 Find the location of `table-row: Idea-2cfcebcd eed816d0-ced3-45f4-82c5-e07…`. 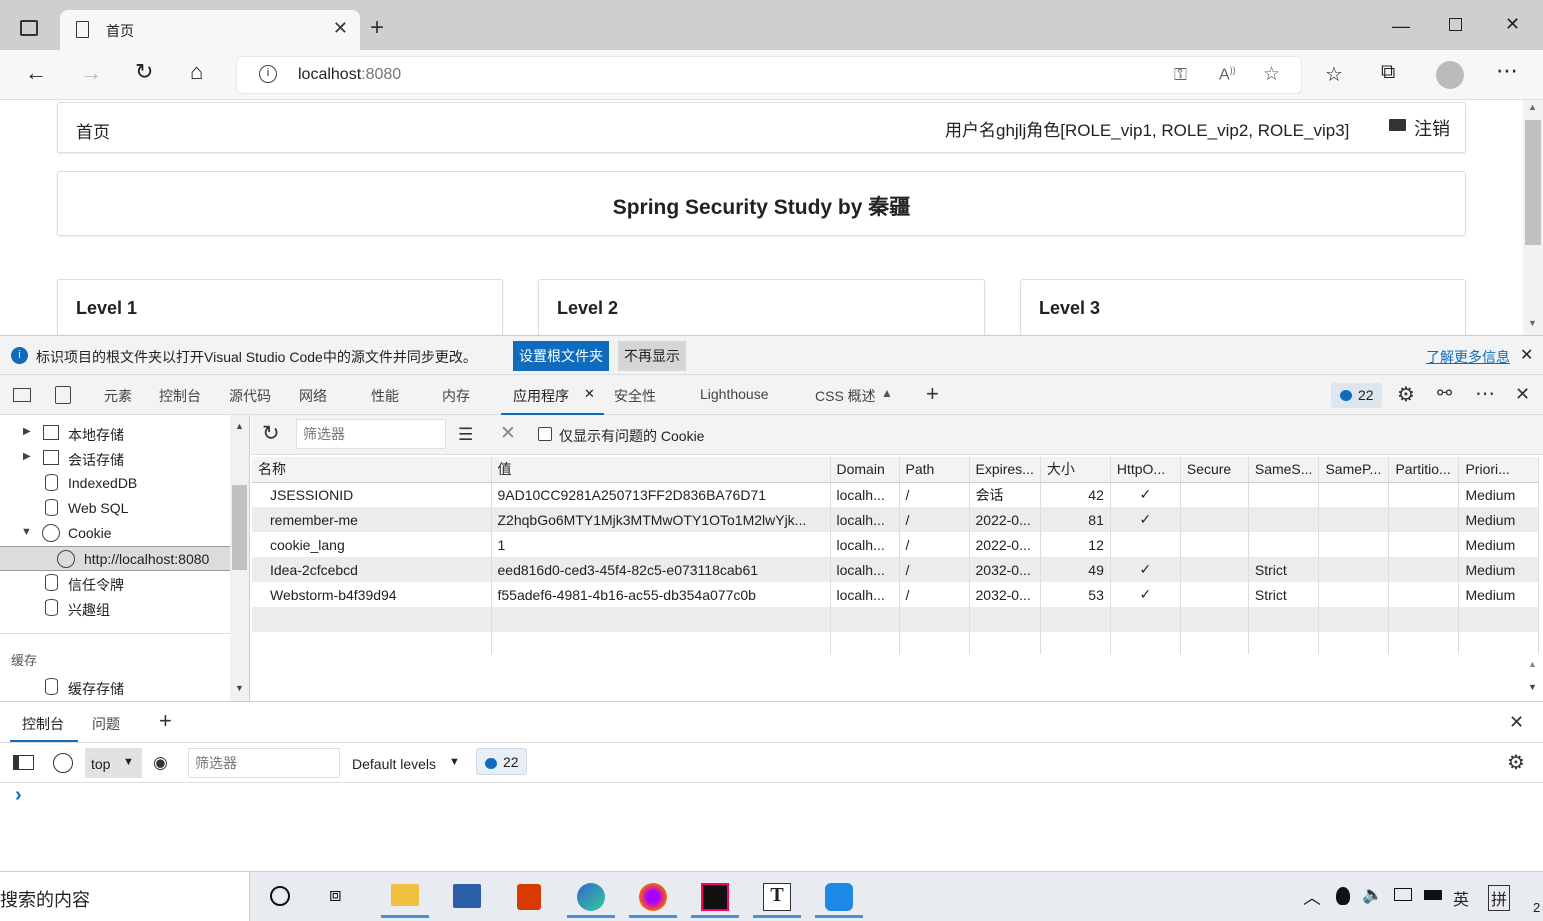

table-row: Idea-2cfcebcd eed816d0-ced3-45f4-82c5-e07… is located at coordinates (896, 569).